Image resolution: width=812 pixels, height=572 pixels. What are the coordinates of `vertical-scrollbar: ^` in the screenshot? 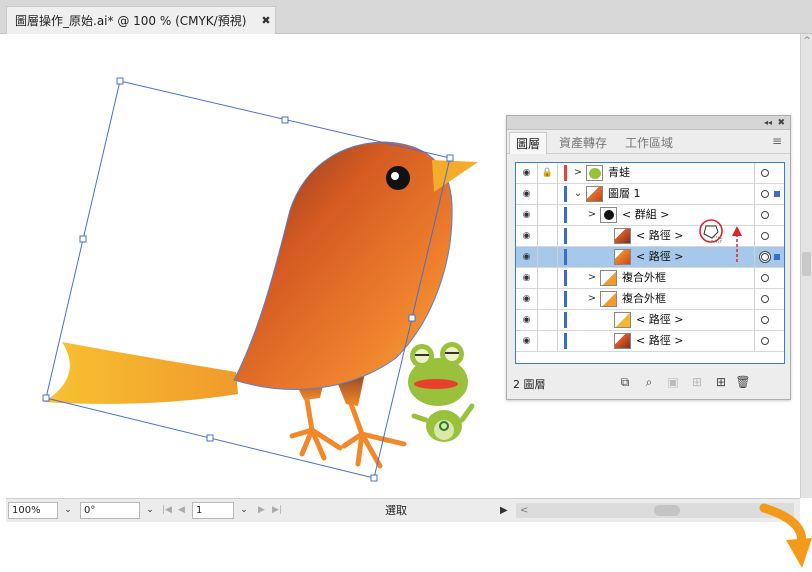 It's located at (806, 266).